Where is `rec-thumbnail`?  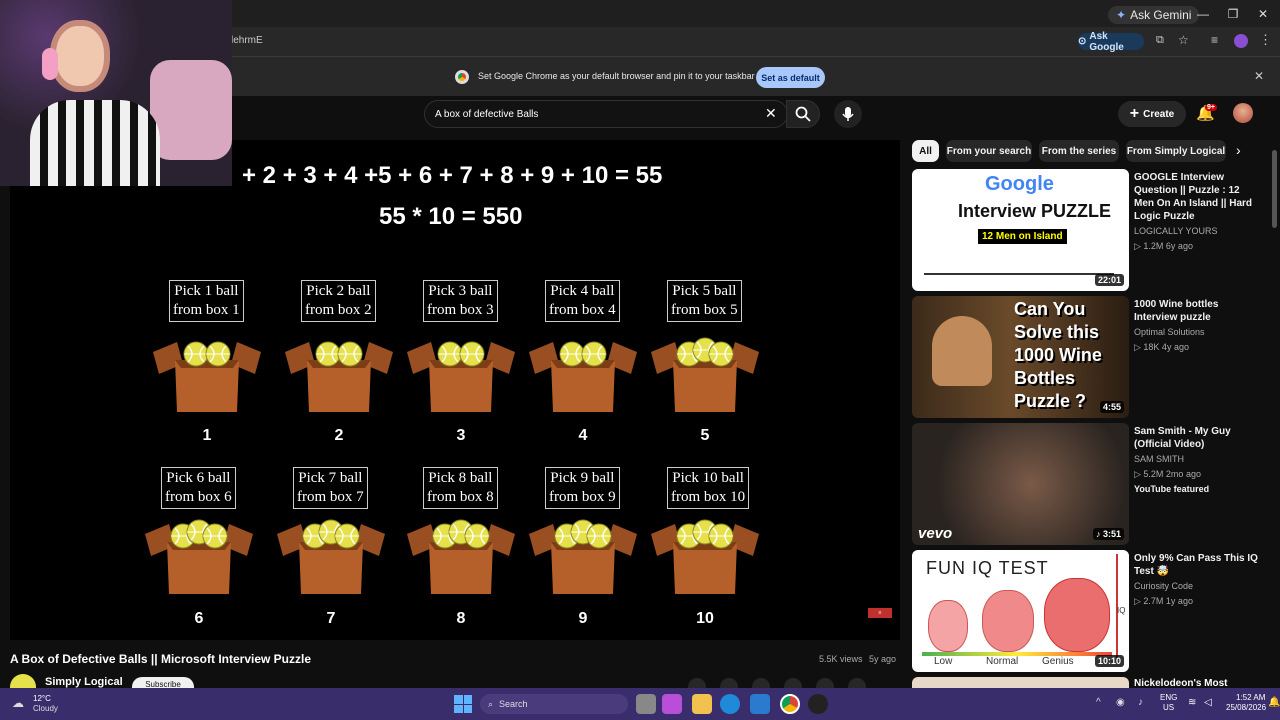 rec-thumbnail is located at coordinates (1020, 682).